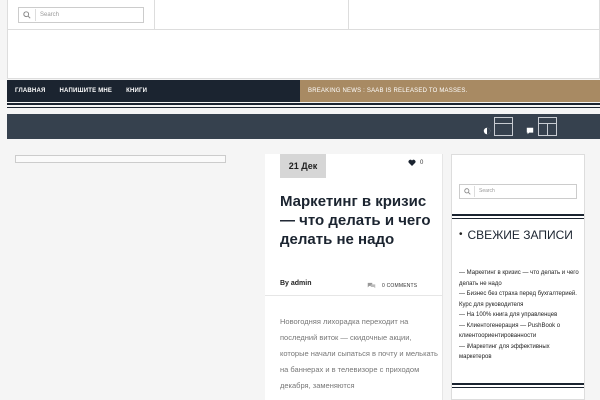  I want to click on comment-icon, so click(371, 285).